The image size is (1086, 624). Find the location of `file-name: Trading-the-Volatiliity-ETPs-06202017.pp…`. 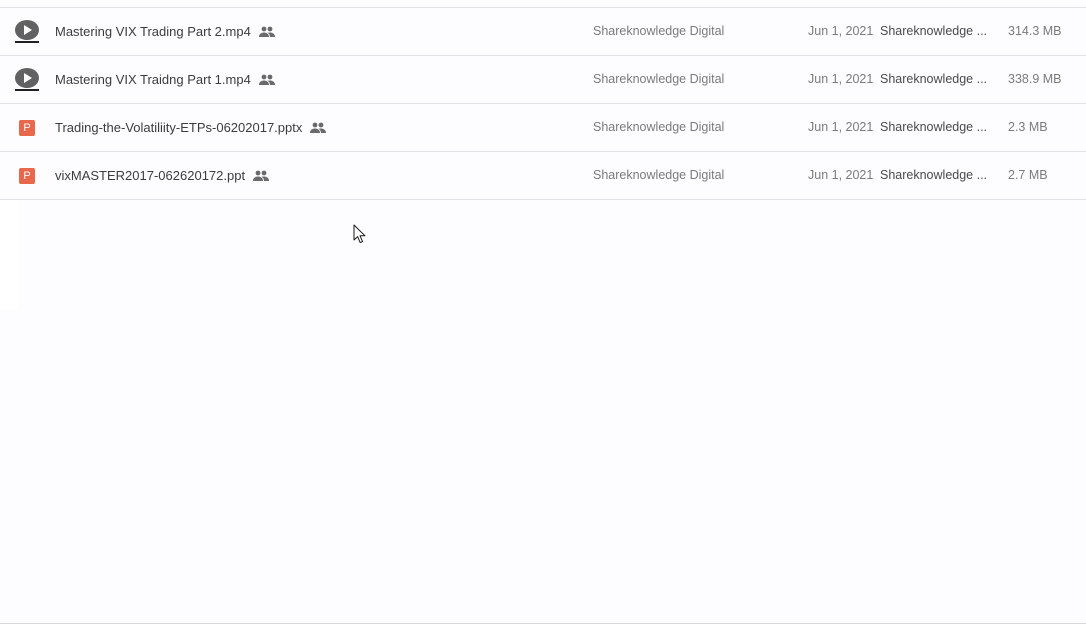

file-name: Trading-the-Volatiliity-ETPs-06202017.pp… is located at coordinates (178, 127).